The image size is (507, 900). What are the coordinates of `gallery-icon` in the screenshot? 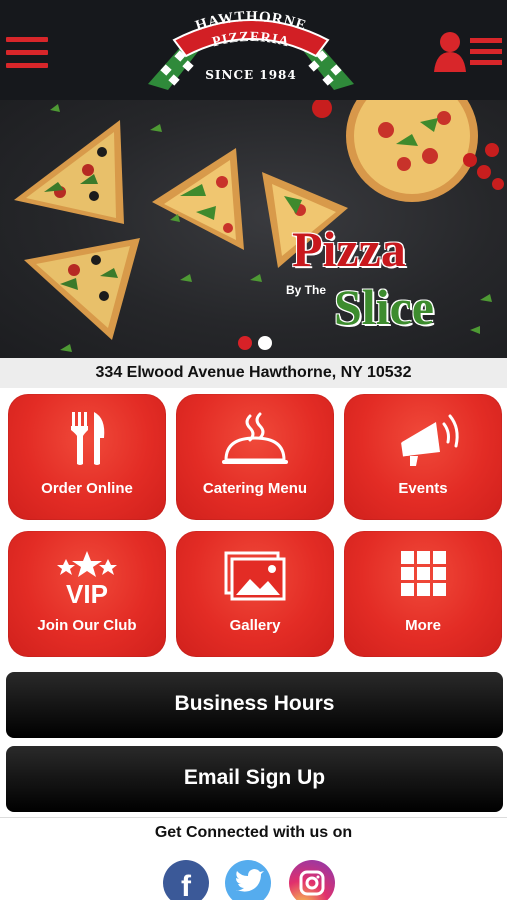 It's located at (255, 576).